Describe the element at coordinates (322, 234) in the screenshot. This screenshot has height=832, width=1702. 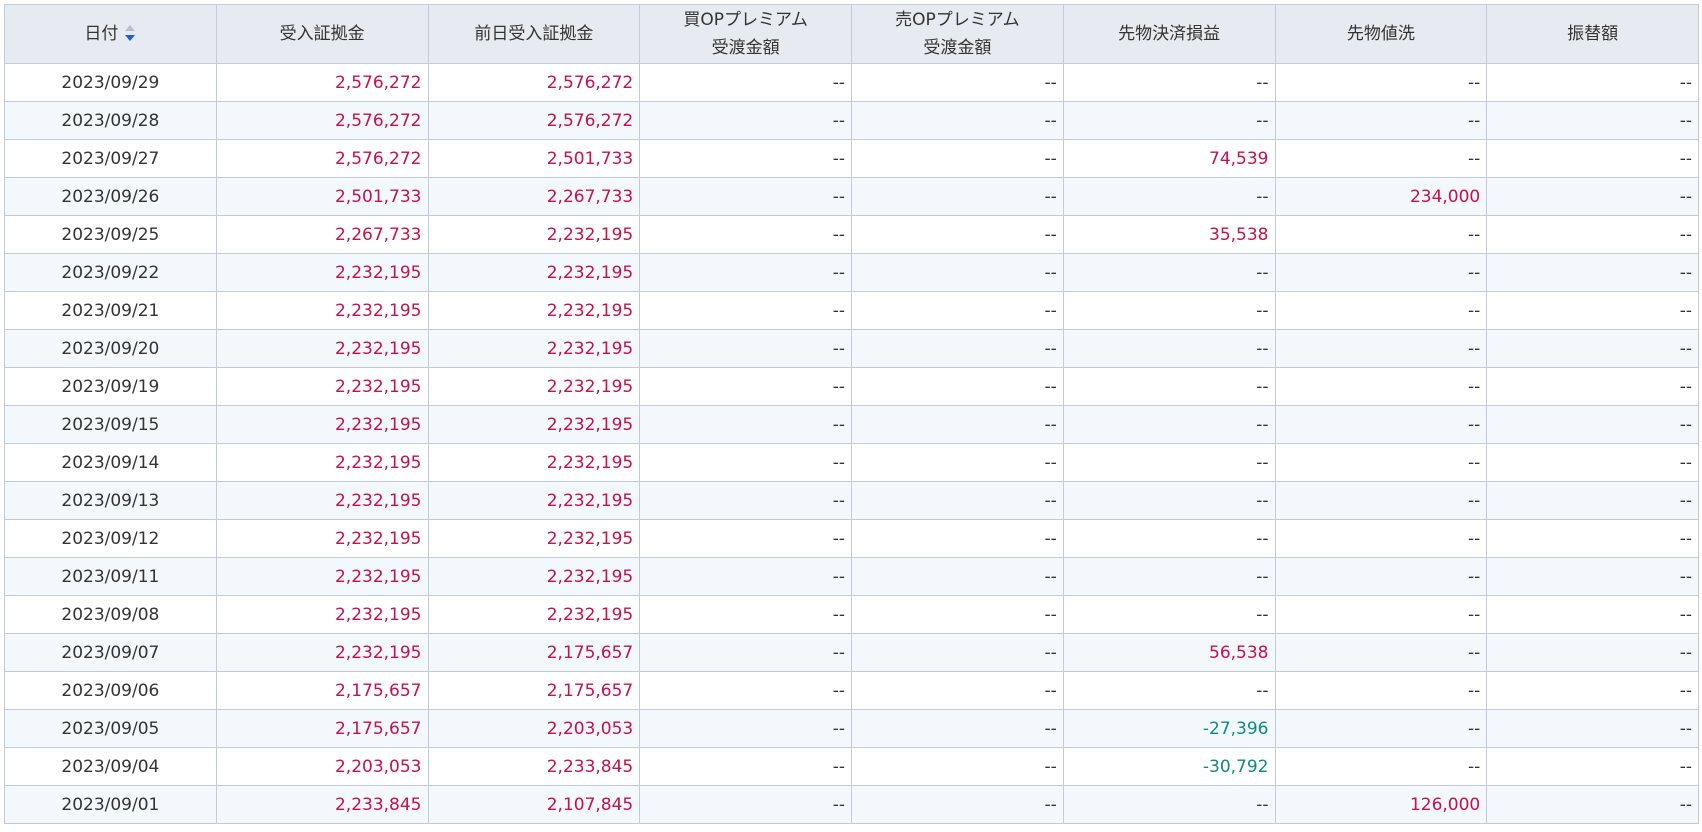
I see `cell-received-margin: 2,267,733` at that location.